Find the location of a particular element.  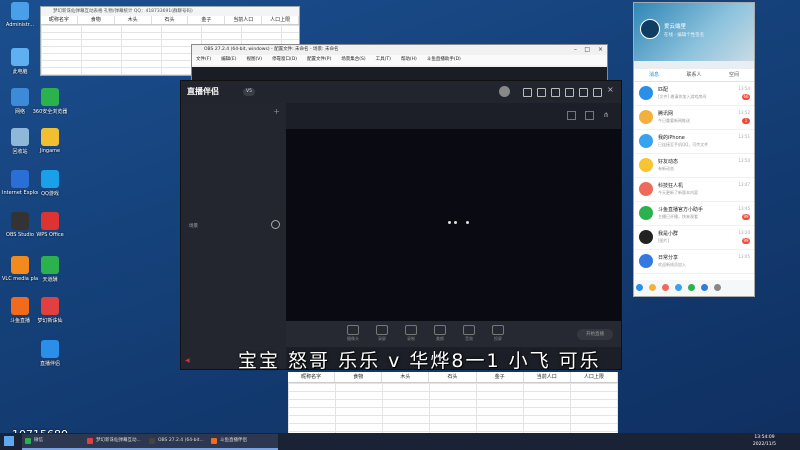

column-header: 昵称名字 is located at coordinates (312, 377).